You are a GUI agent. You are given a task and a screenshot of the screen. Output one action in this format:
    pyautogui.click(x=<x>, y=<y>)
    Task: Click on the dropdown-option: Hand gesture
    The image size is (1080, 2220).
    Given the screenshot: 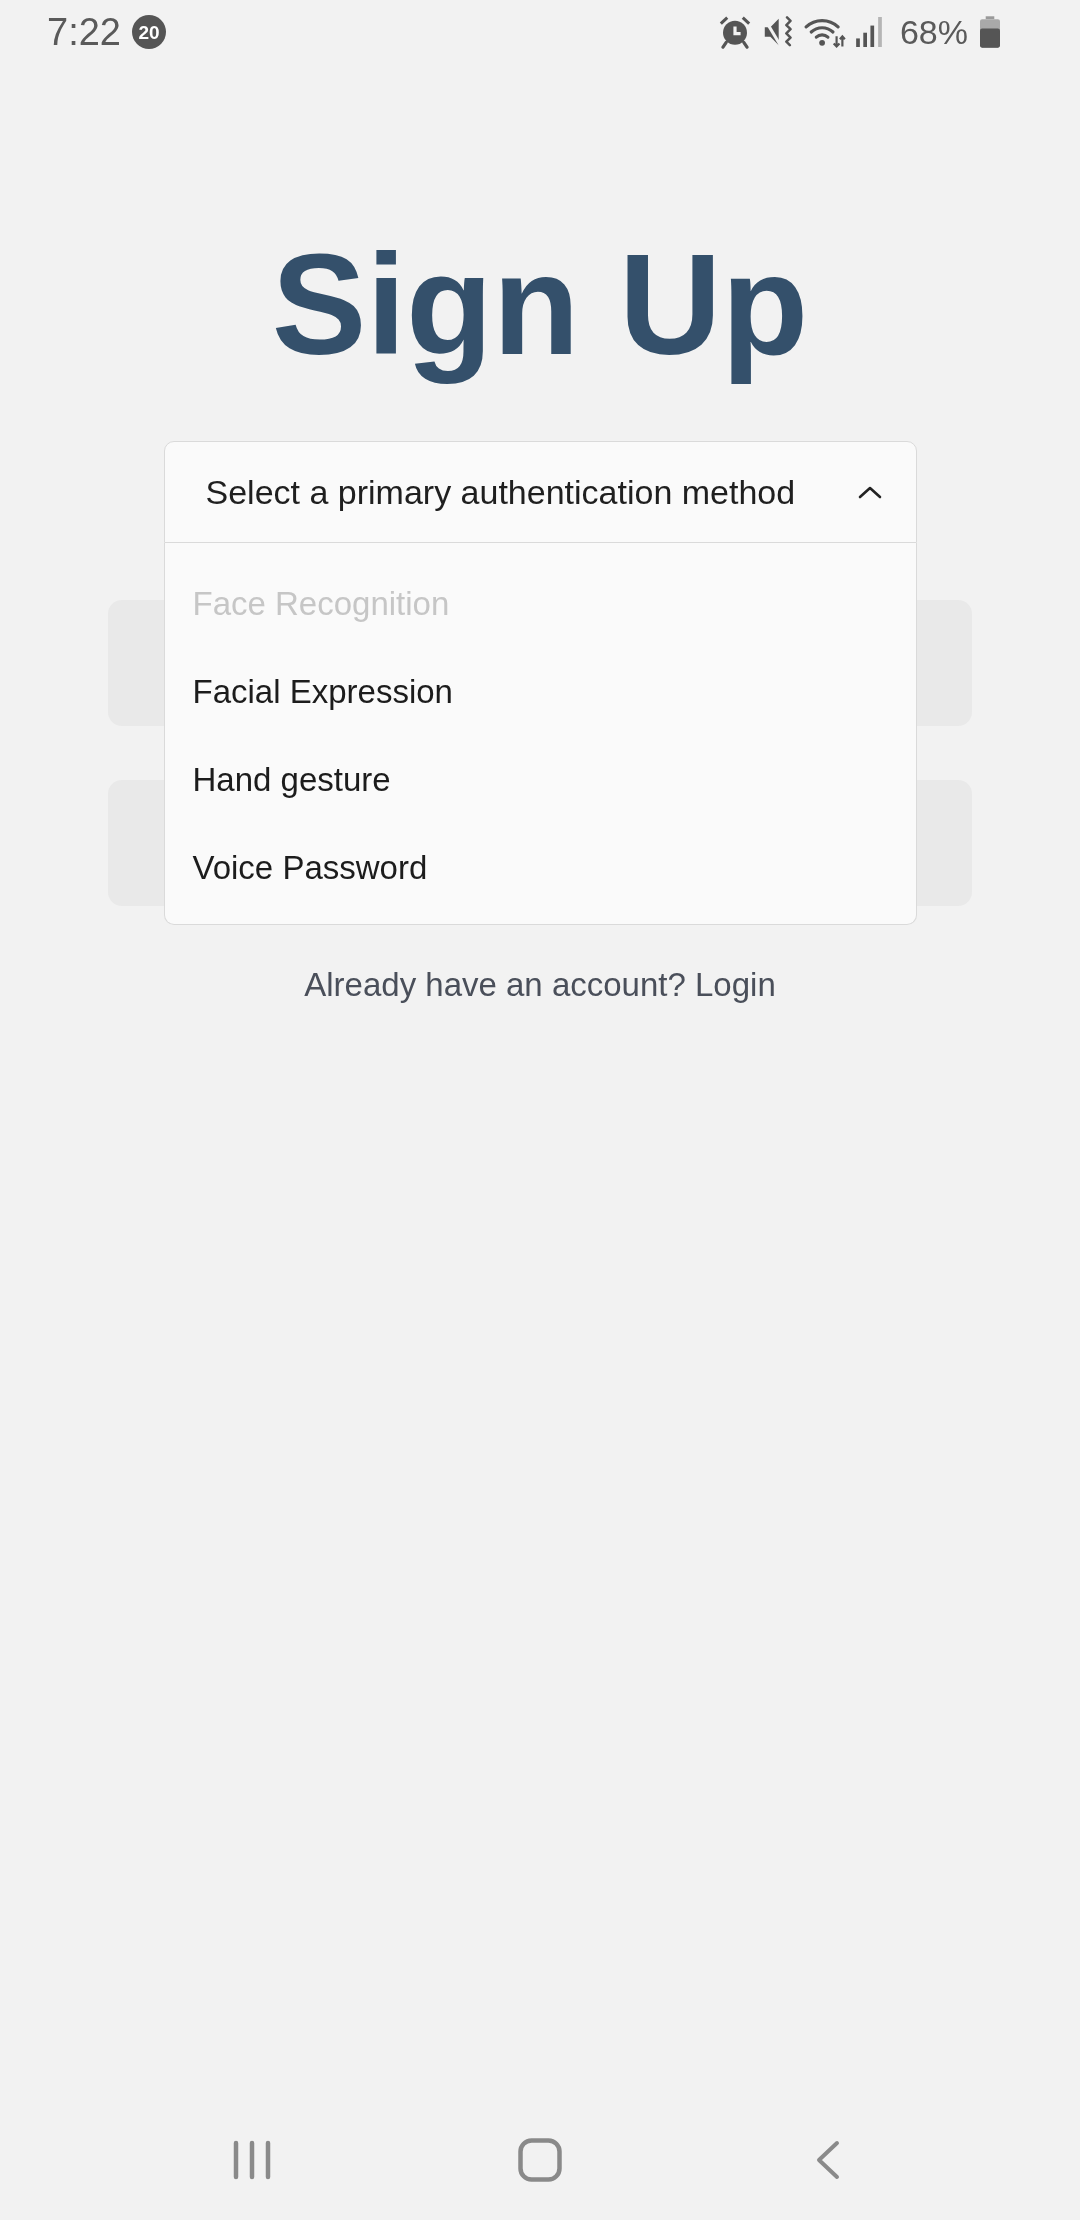 What is the action you would take?
    pyautogui.click(x=540, y=779)
    